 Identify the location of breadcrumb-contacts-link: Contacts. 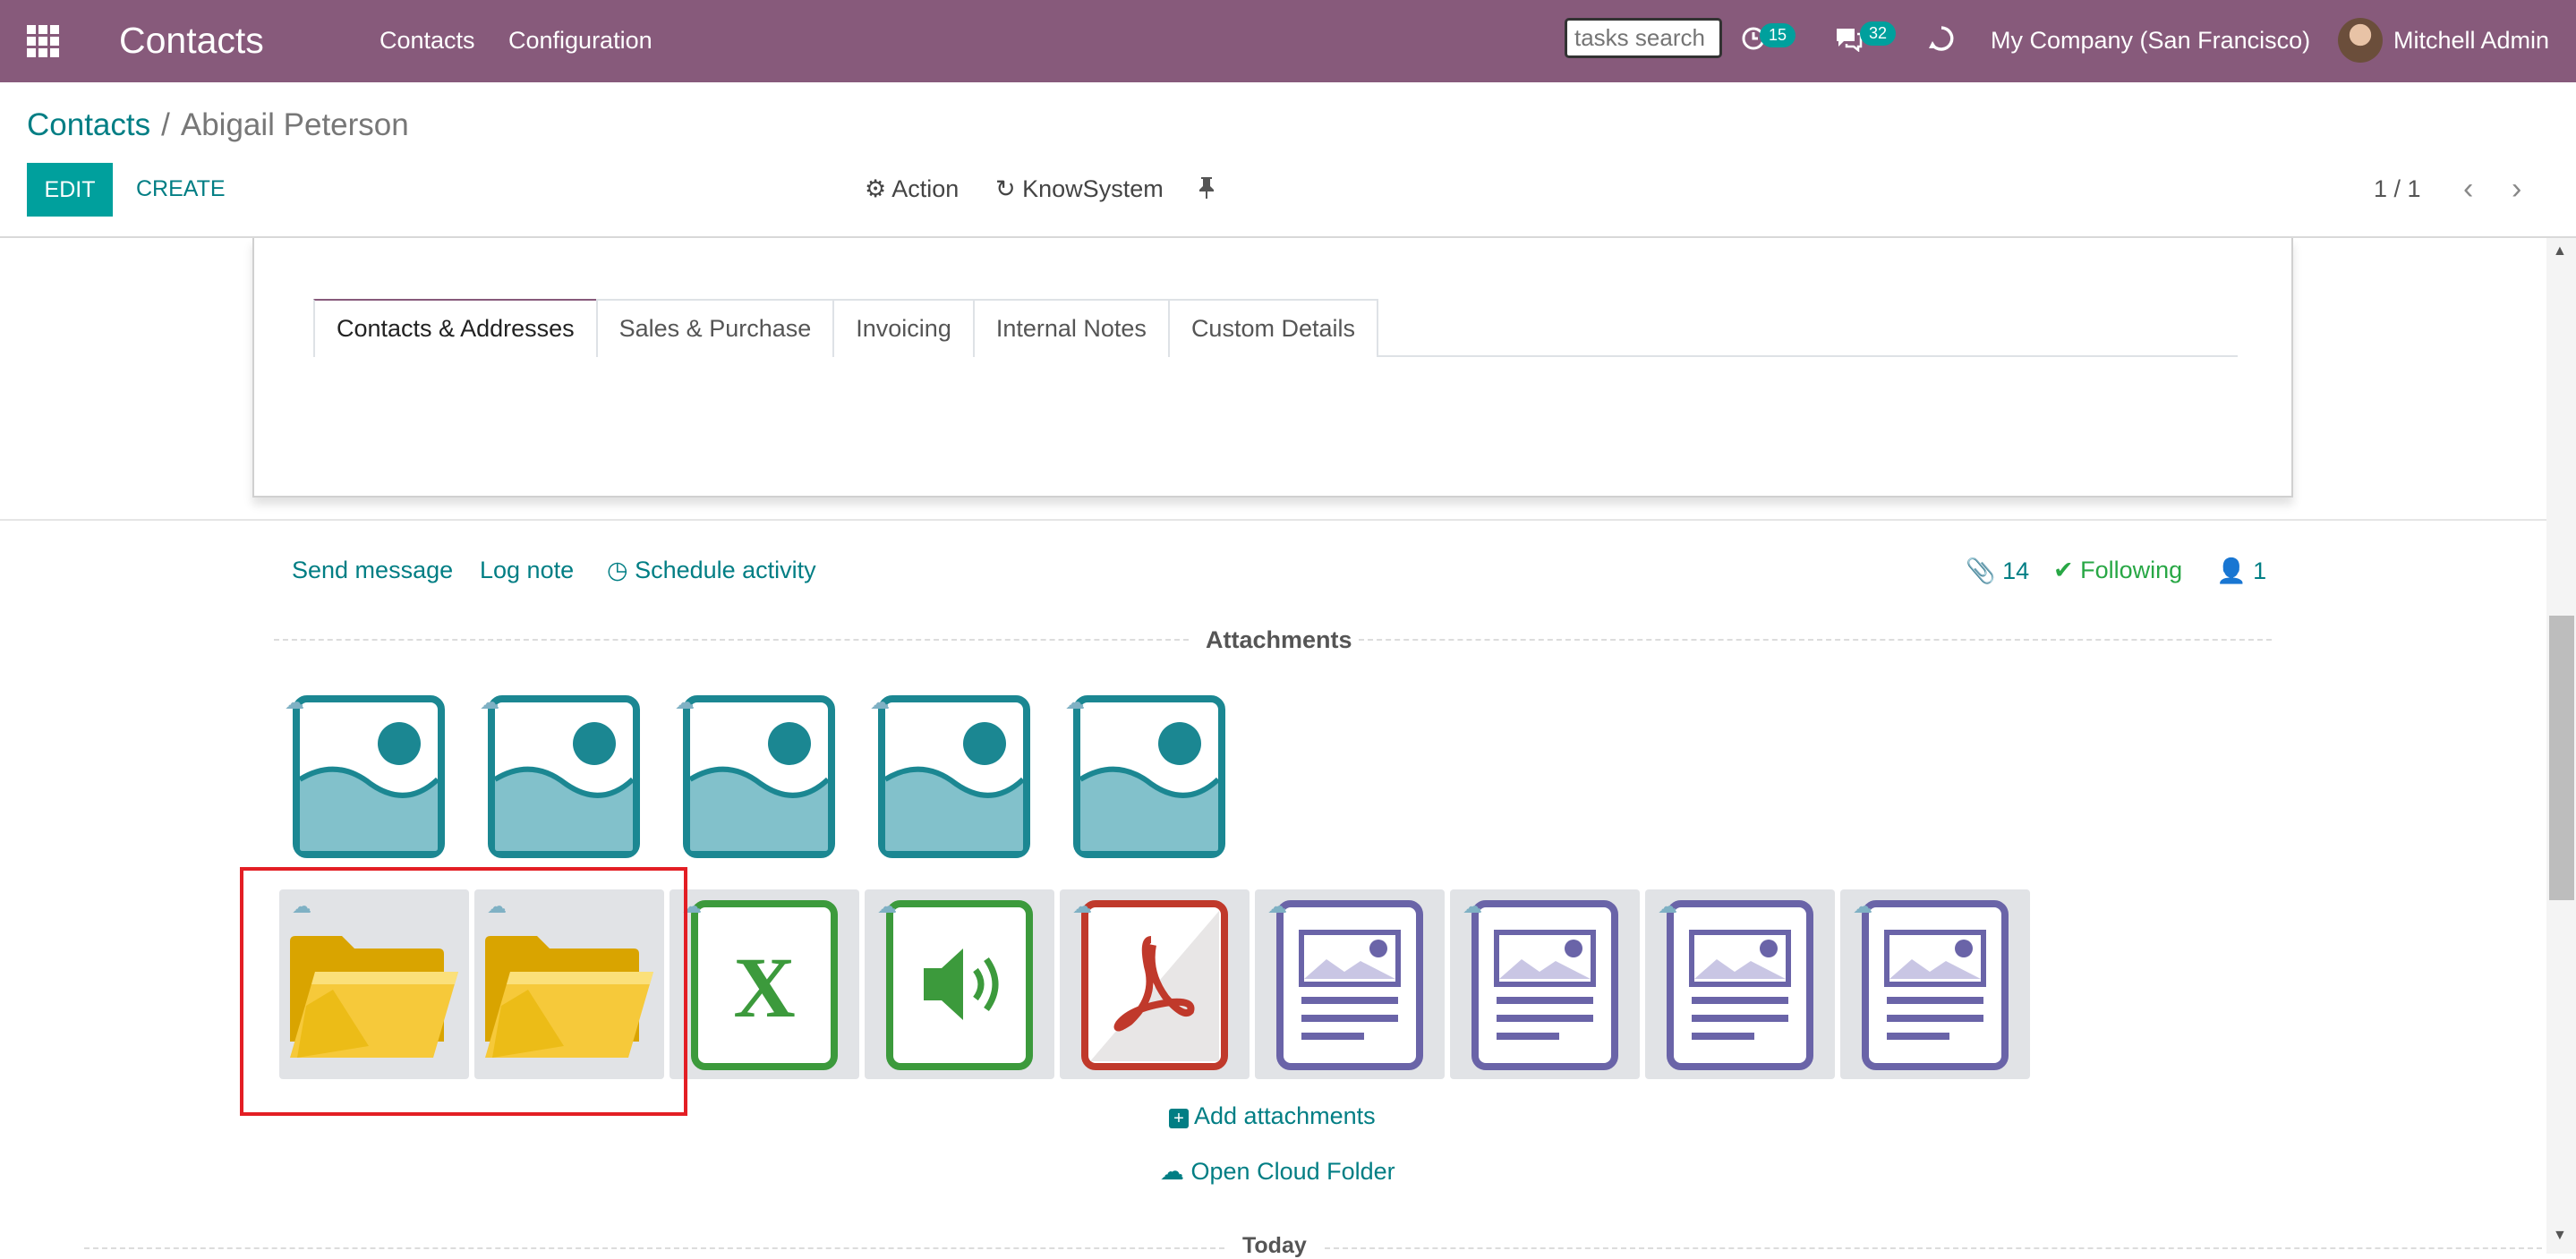
(88, 125).